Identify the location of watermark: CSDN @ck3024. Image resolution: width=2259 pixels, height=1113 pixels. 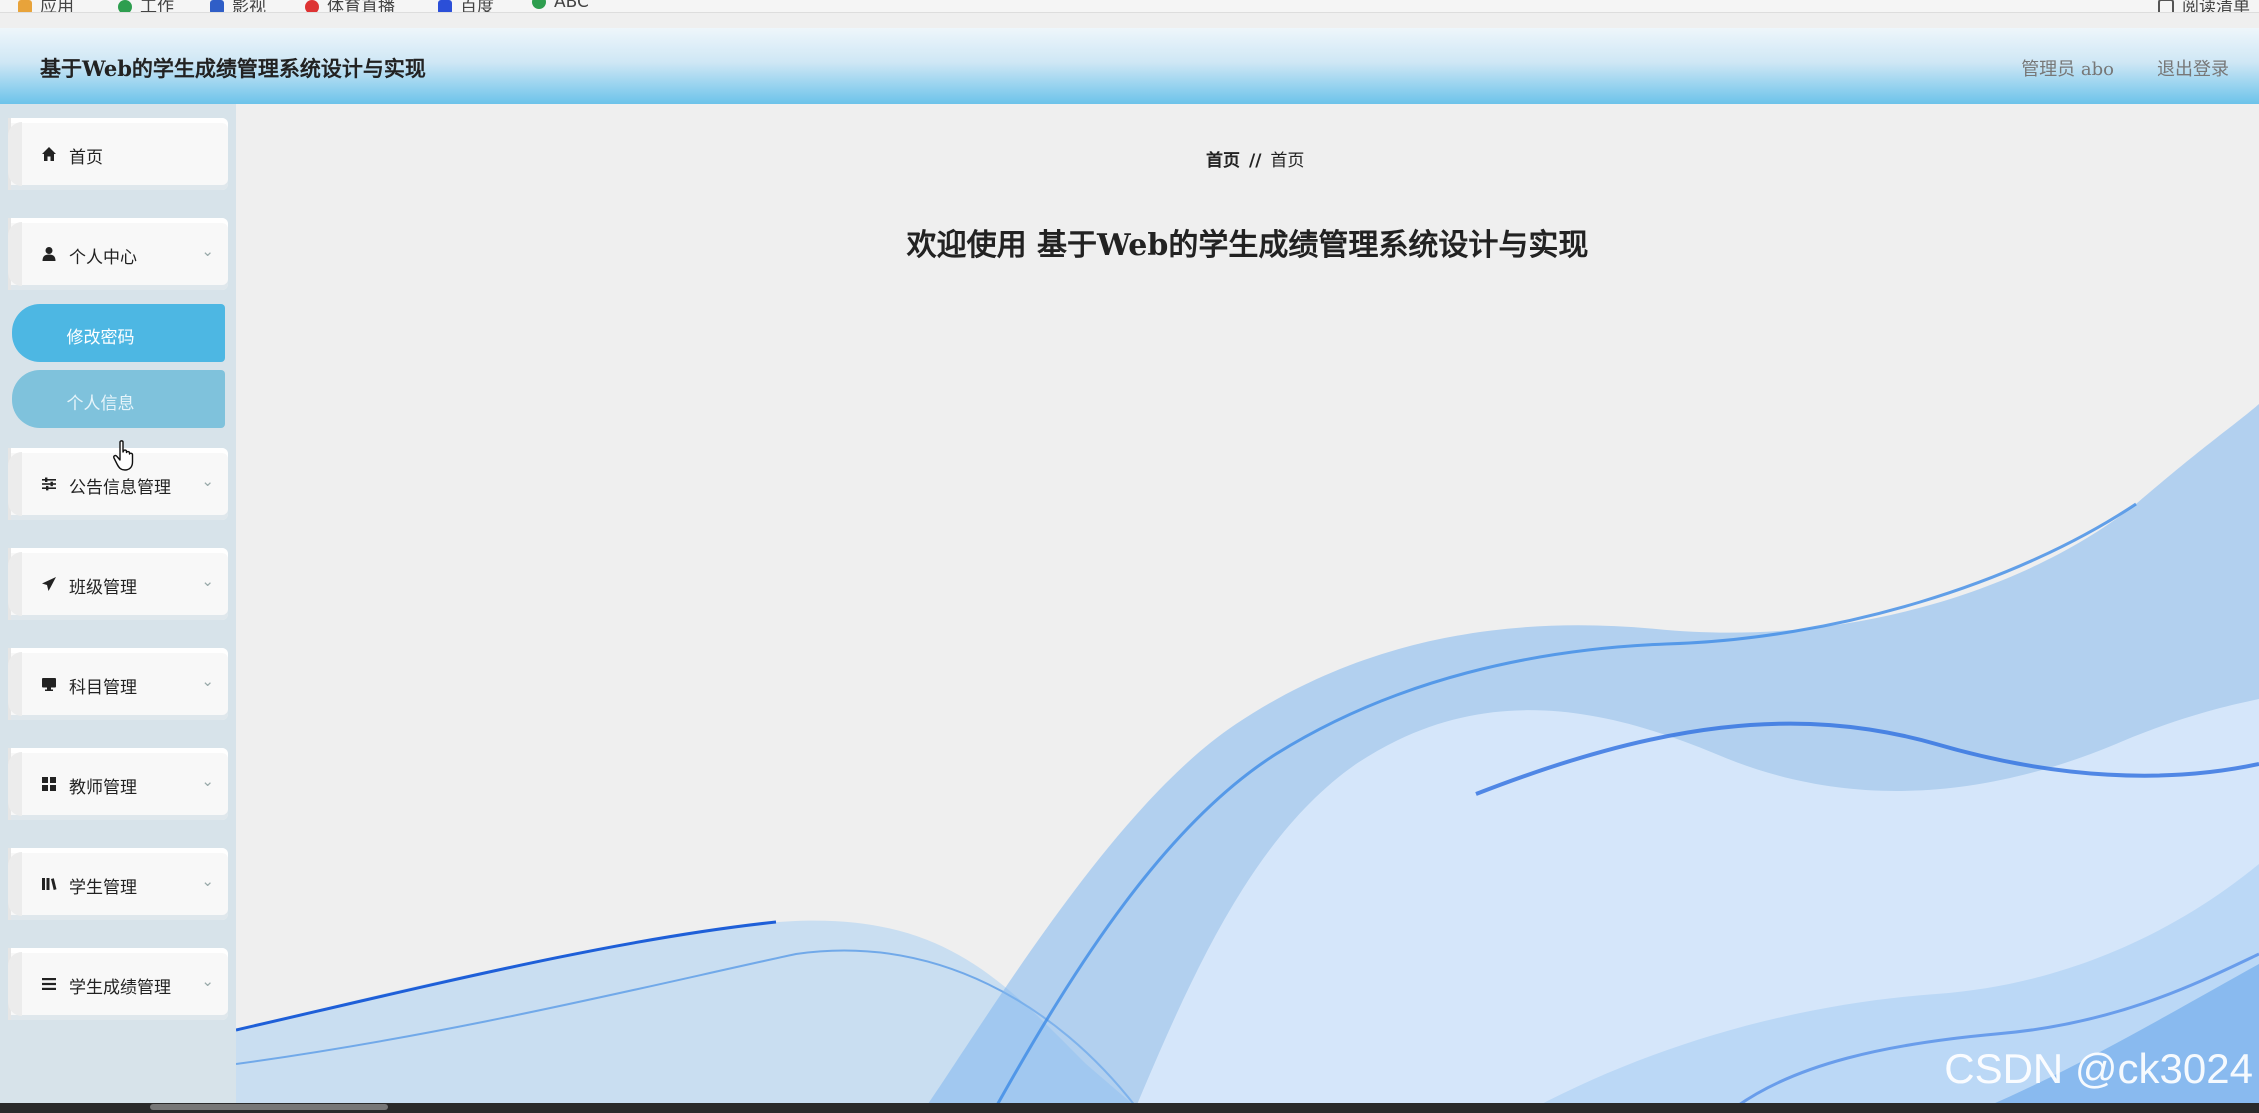
(2098, 1068).